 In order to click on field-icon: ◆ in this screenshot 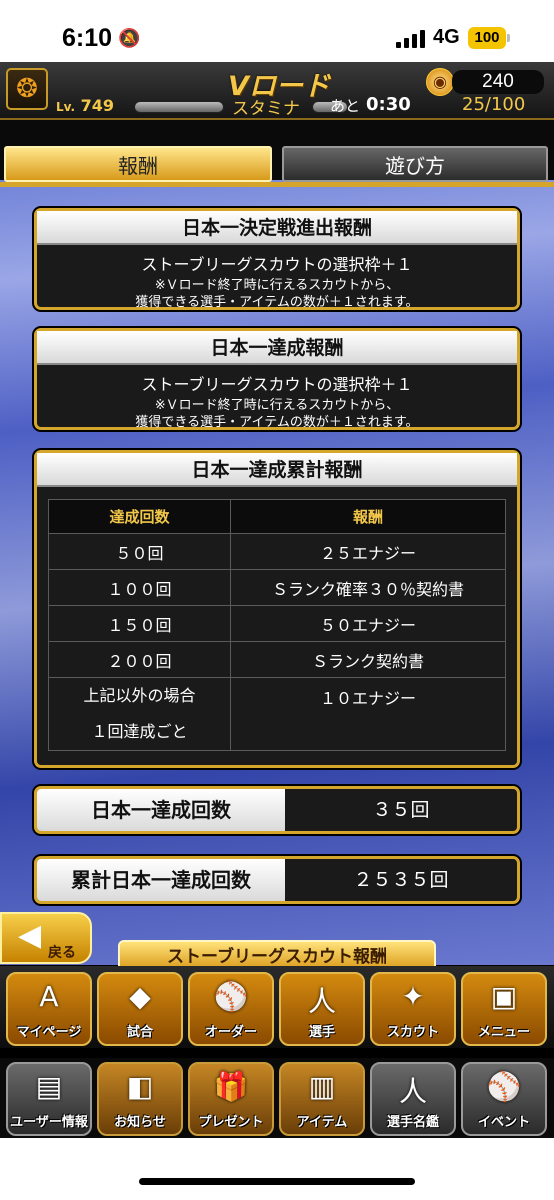, I will do `click(140, 996)`.